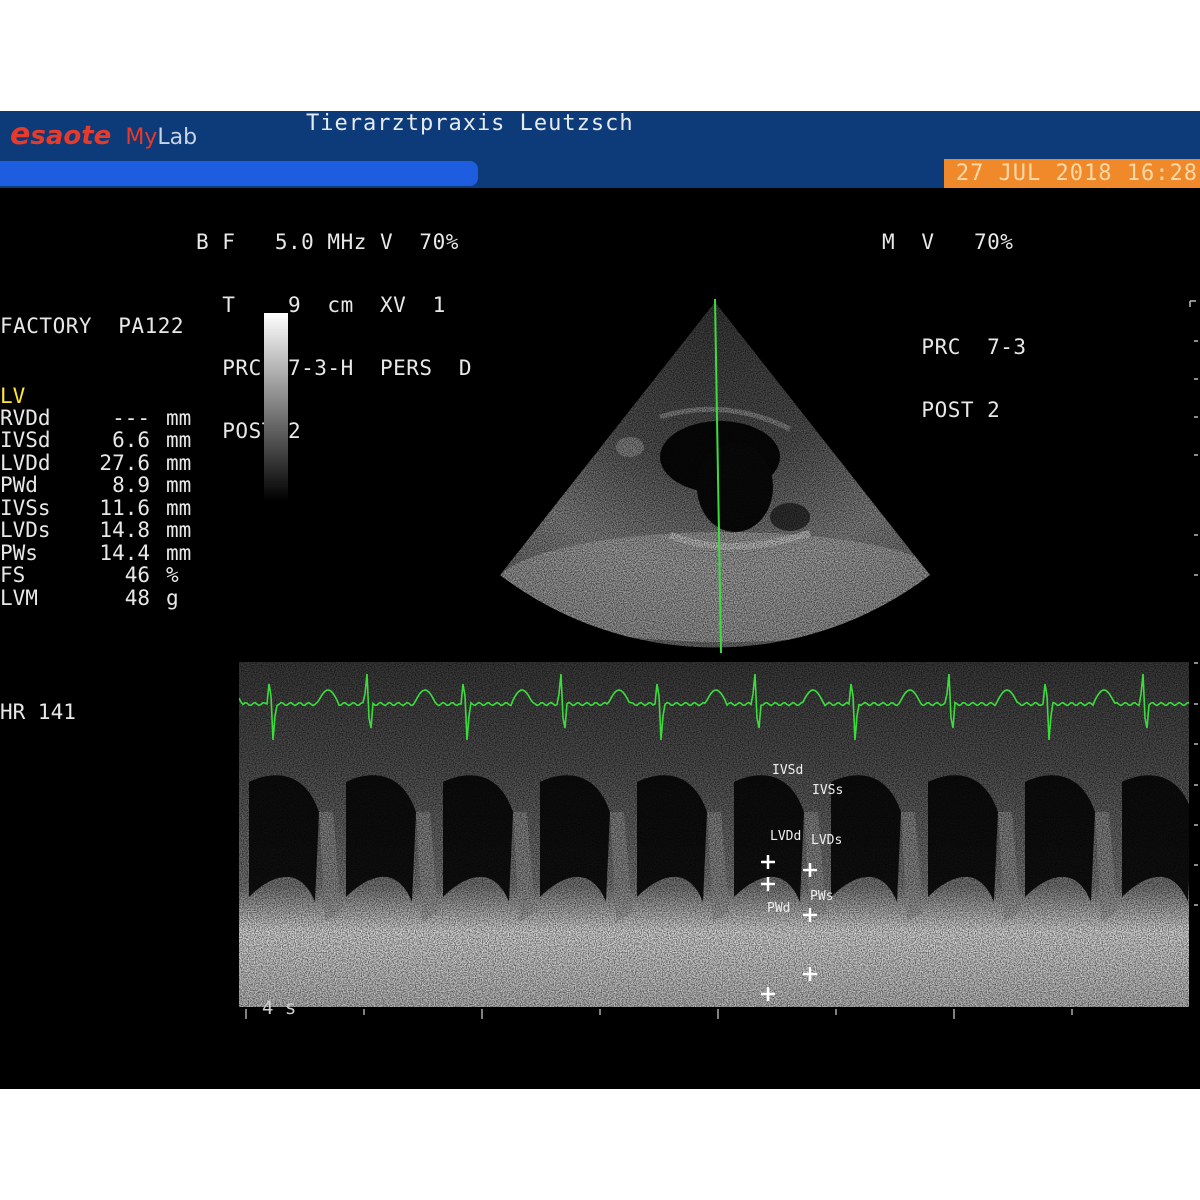 Image resolution: width=1200 pixels, height=1200 pixels. What do you see at coordinates (715, 476) in the screenshot?
I see `b-mode-sector-image` at bounding box center [715, 476].